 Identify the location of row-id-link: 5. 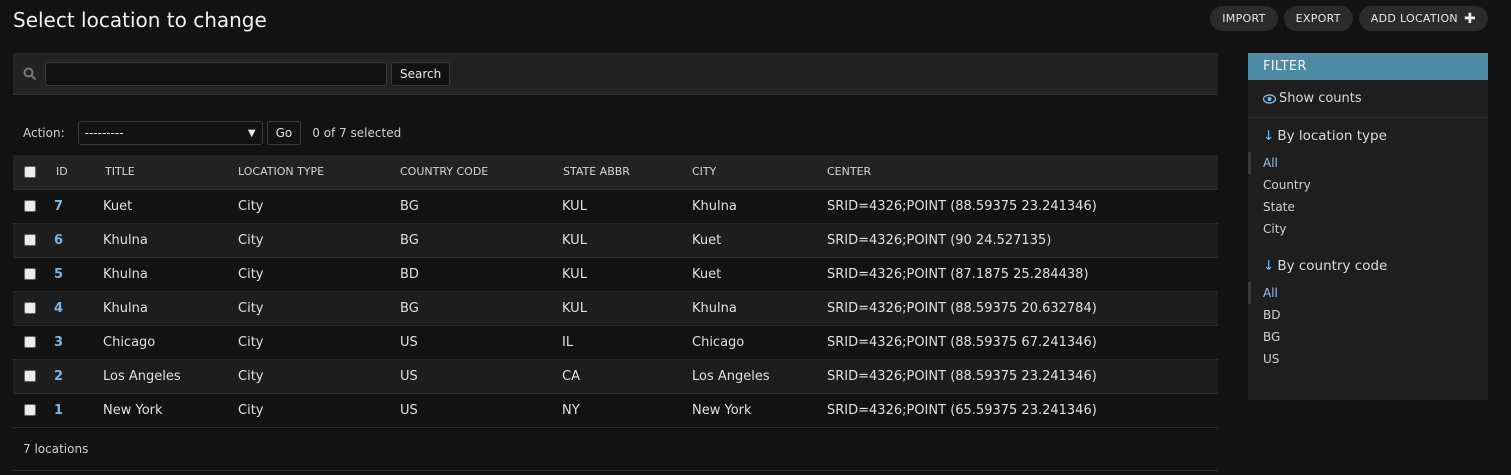
(58, 274).